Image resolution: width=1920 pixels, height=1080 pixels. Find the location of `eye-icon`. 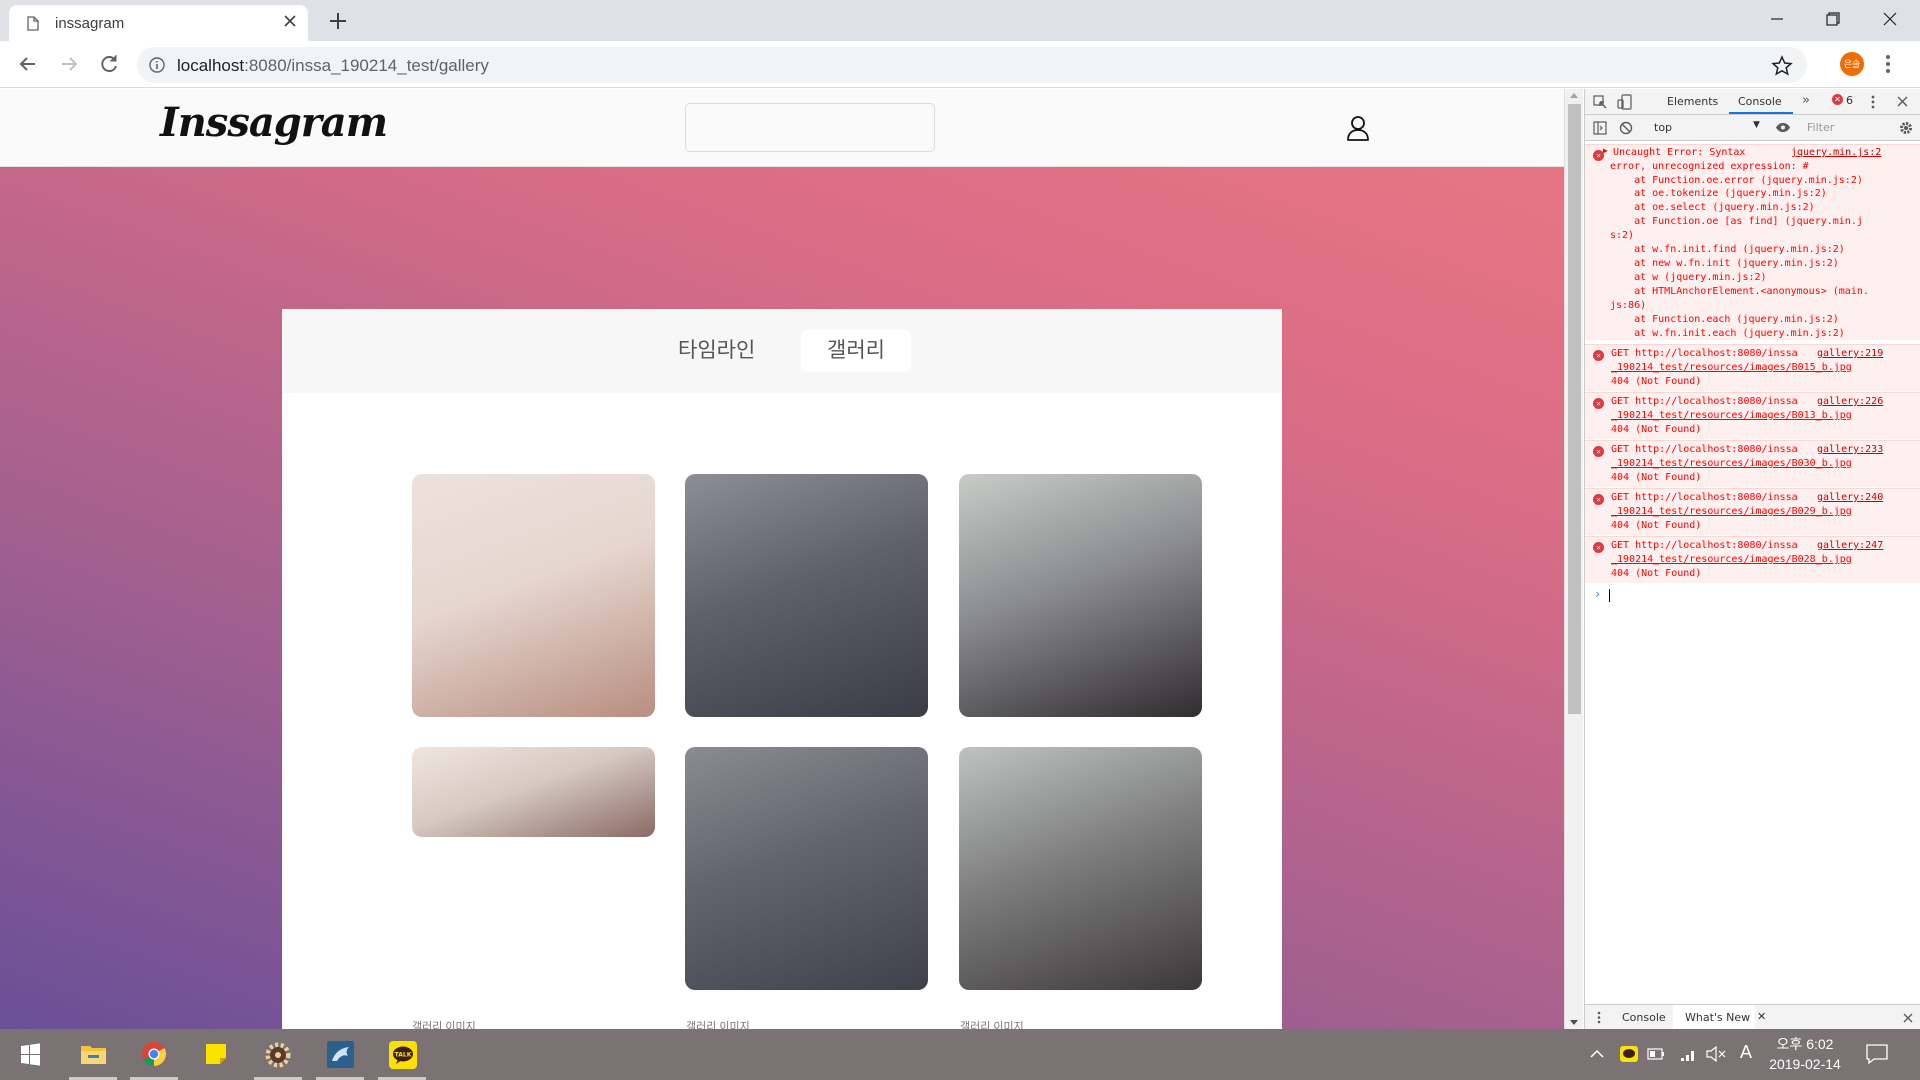

eye-icon is located at coordinates (1783, 127).